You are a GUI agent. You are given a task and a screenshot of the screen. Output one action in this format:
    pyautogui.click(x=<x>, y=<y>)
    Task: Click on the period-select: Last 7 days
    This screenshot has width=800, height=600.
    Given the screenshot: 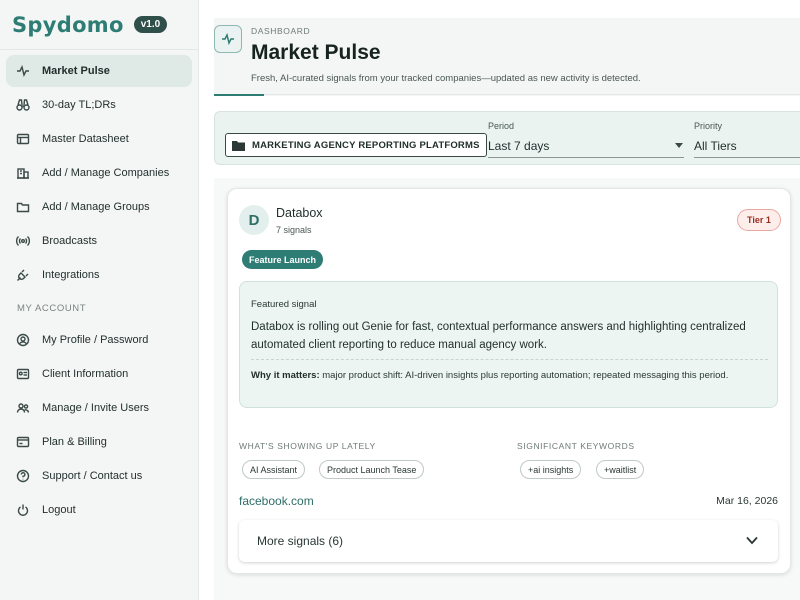 What is the action you would take?
    pyautogui.click(x=518, y=146)
    